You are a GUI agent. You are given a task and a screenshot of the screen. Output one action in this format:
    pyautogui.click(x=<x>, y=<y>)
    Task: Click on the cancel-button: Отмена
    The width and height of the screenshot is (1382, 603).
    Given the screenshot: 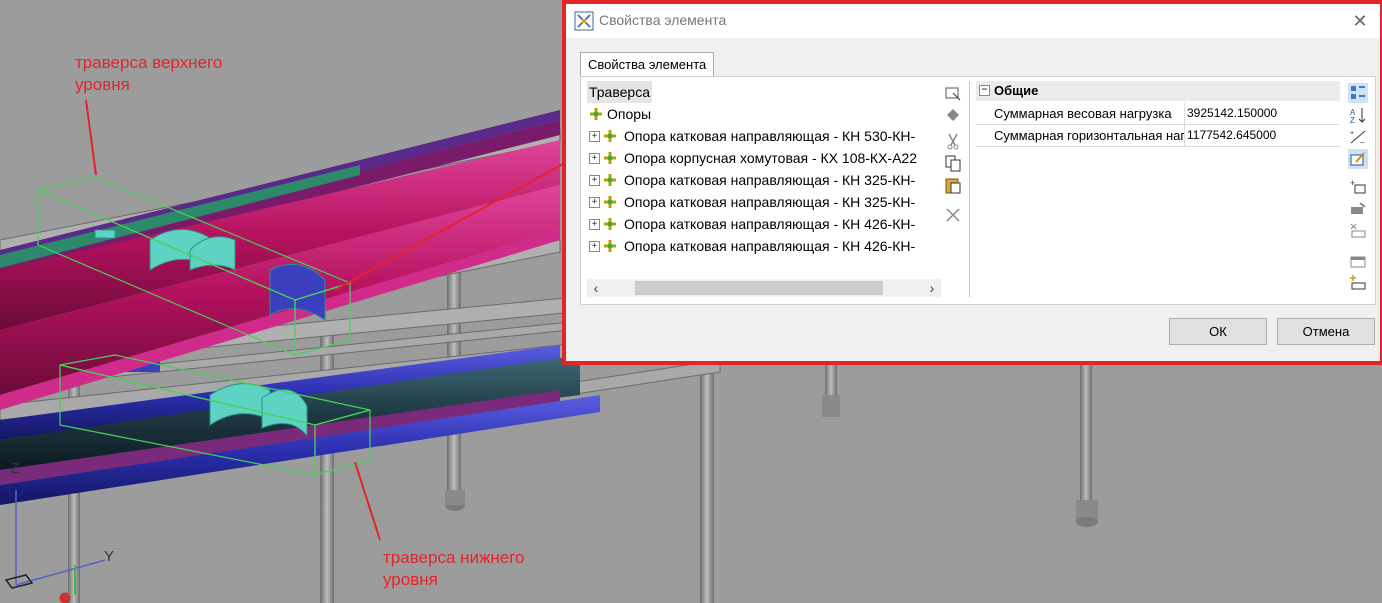 What is the action you would take?
    pyautogui.click(x=1326, y=331)
    